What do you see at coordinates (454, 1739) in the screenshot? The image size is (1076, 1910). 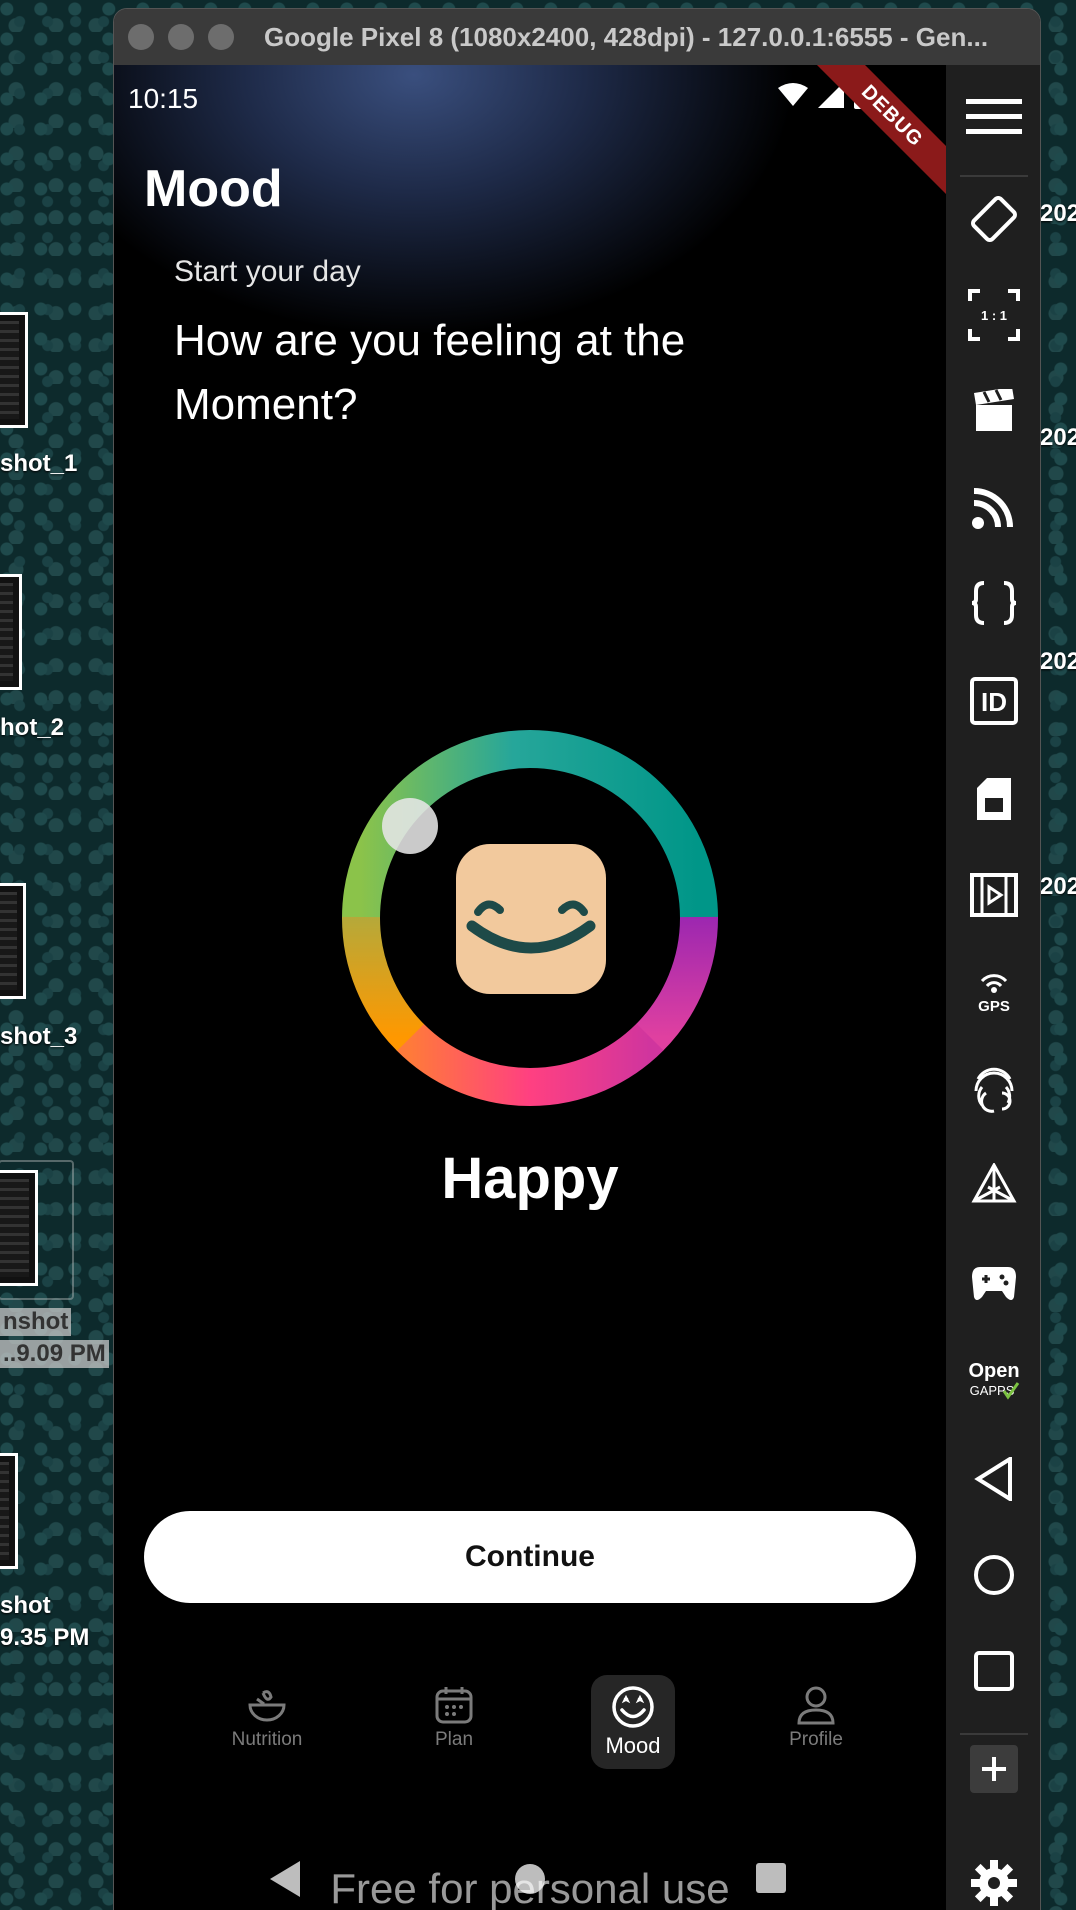 I see `nav-item-label: Plan` at bounding box center [454, 1739].